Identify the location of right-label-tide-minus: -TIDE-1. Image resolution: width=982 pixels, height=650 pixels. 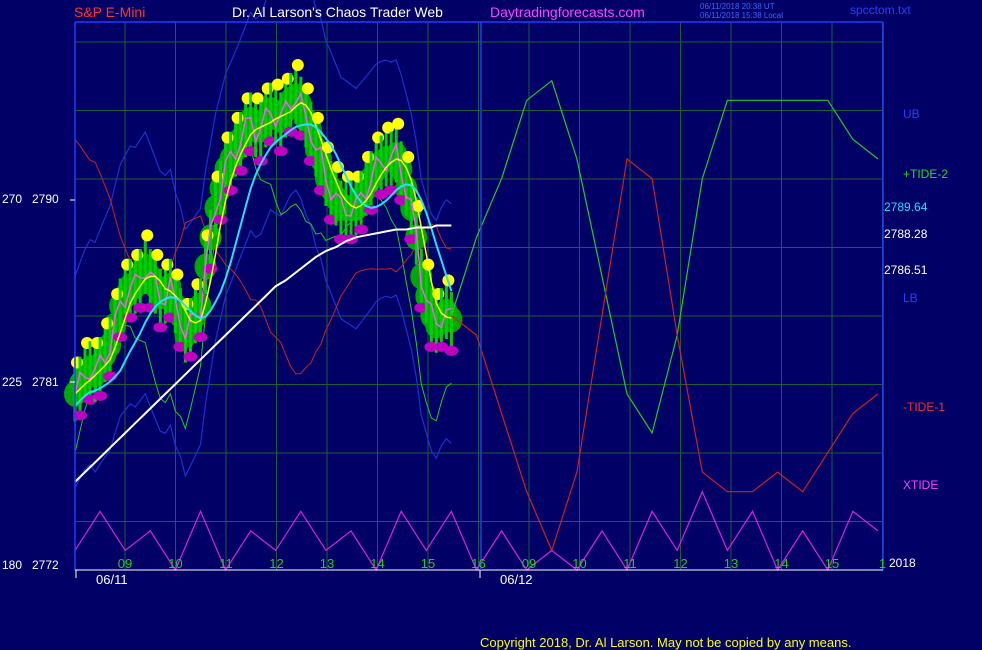
(924, 407).